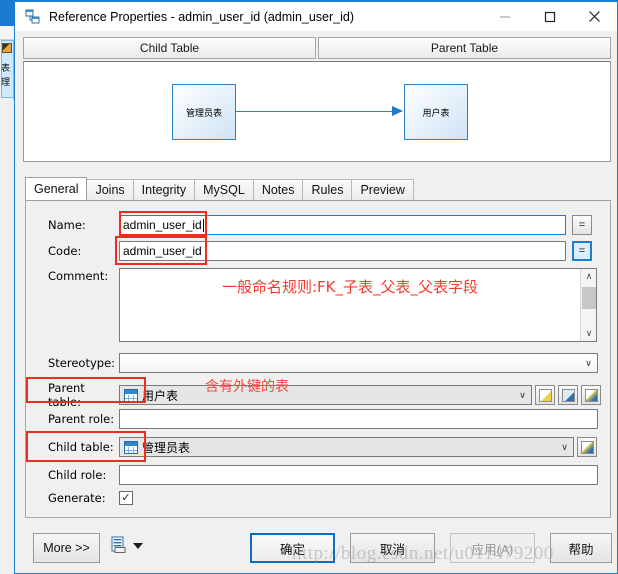 The image size is (618, 574). Describe the element at coordinates (342, 251) in the screenshot. I see `code-input: admin_user_id` at that location.